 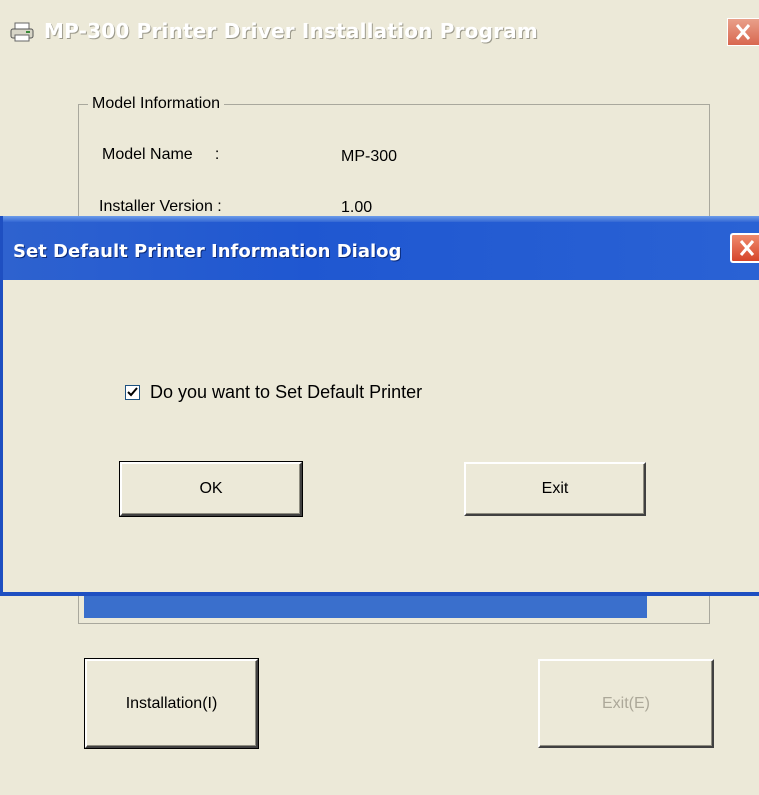 I want to click on model-name-label: Model Name :, so click(x=161, y=154).